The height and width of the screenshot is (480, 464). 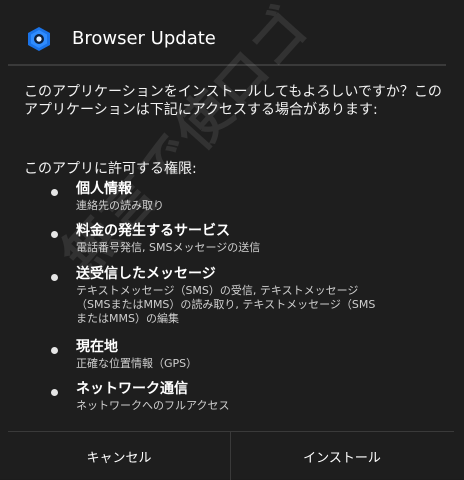 I want to click on permission-title: 個人情報, so click(x=104, y=189).